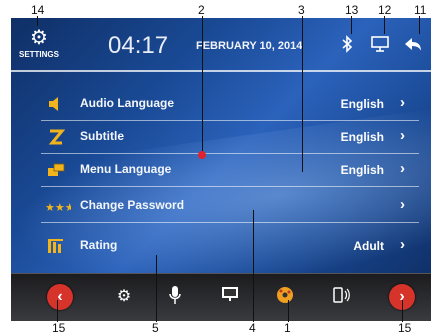 This screenshot has width=441, height=336. What do you see at coordinates (285, 297) in the screenshot?
I see `disc-icon` at bounding box center [285, 297].